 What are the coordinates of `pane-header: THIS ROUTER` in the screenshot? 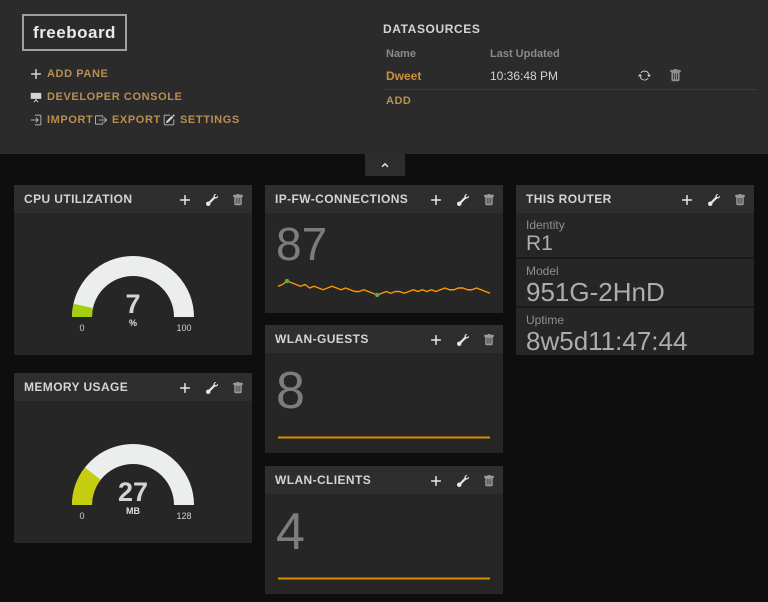 It's located at (635, 199).